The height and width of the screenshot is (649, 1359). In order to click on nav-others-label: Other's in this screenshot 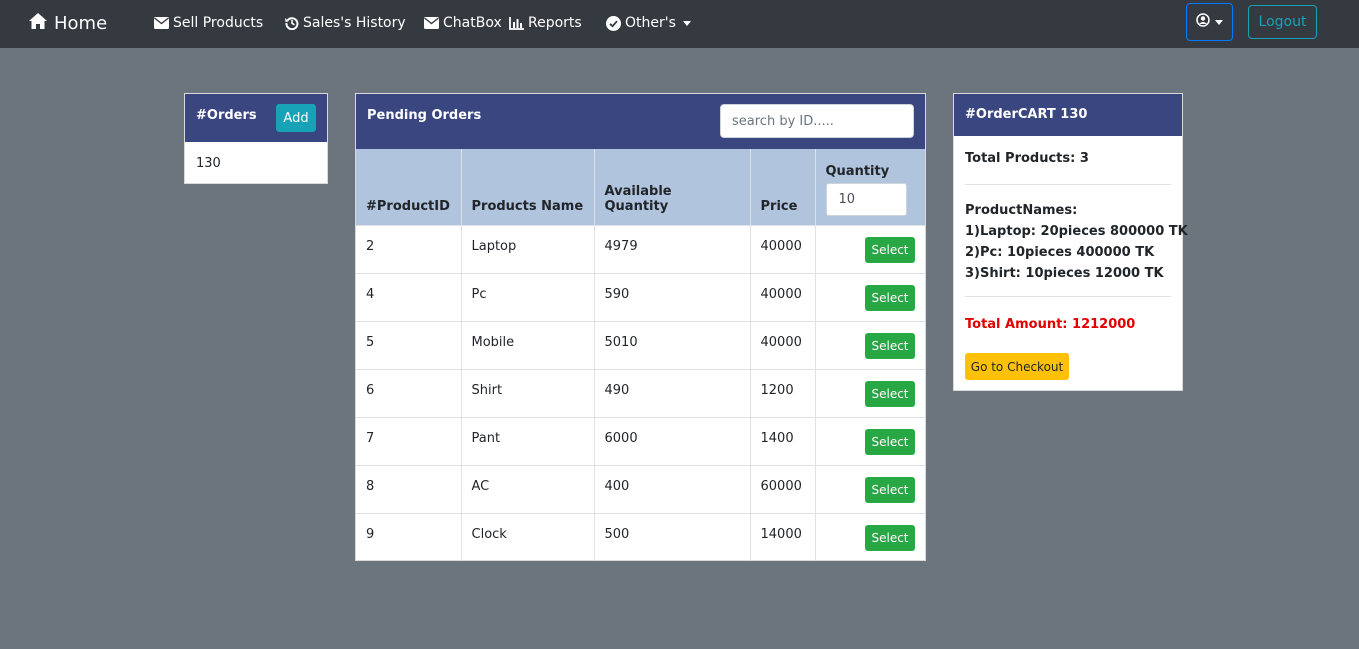, I will do `click(650, 23)`.